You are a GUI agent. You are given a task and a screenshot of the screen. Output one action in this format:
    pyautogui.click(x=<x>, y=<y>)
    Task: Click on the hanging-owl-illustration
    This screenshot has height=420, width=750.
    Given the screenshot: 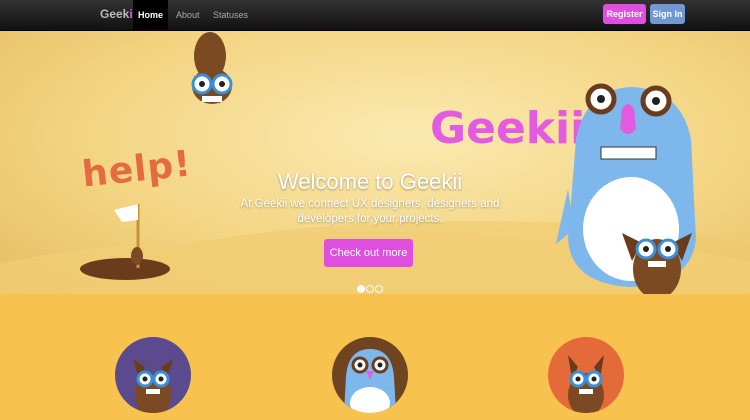 What is the action you would take?
    pyautogui.click(x=212, y=68)
    